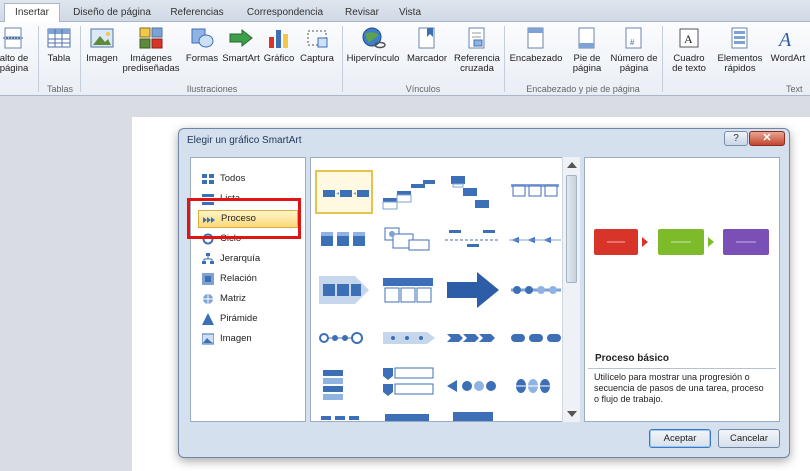 The image size is (810, 471). Describe the element at coordinates (472, 386) in the screenshot. I see `layout-circle-arrows` at that location.